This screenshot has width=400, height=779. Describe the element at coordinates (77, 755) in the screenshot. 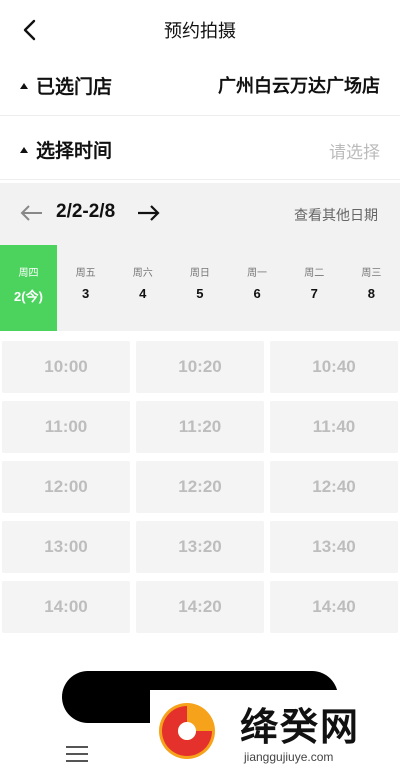

I see `menu-icon` at that location.